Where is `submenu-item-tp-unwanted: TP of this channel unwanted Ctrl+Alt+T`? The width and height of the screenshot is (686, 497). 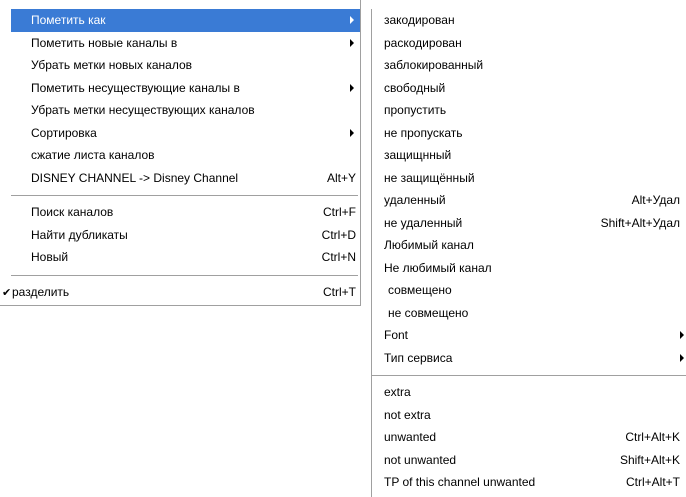 submenu-item-tp-unwanted: TP of this channel unwanted Ctrl+Alt+T is located at coordinates (529, 482).